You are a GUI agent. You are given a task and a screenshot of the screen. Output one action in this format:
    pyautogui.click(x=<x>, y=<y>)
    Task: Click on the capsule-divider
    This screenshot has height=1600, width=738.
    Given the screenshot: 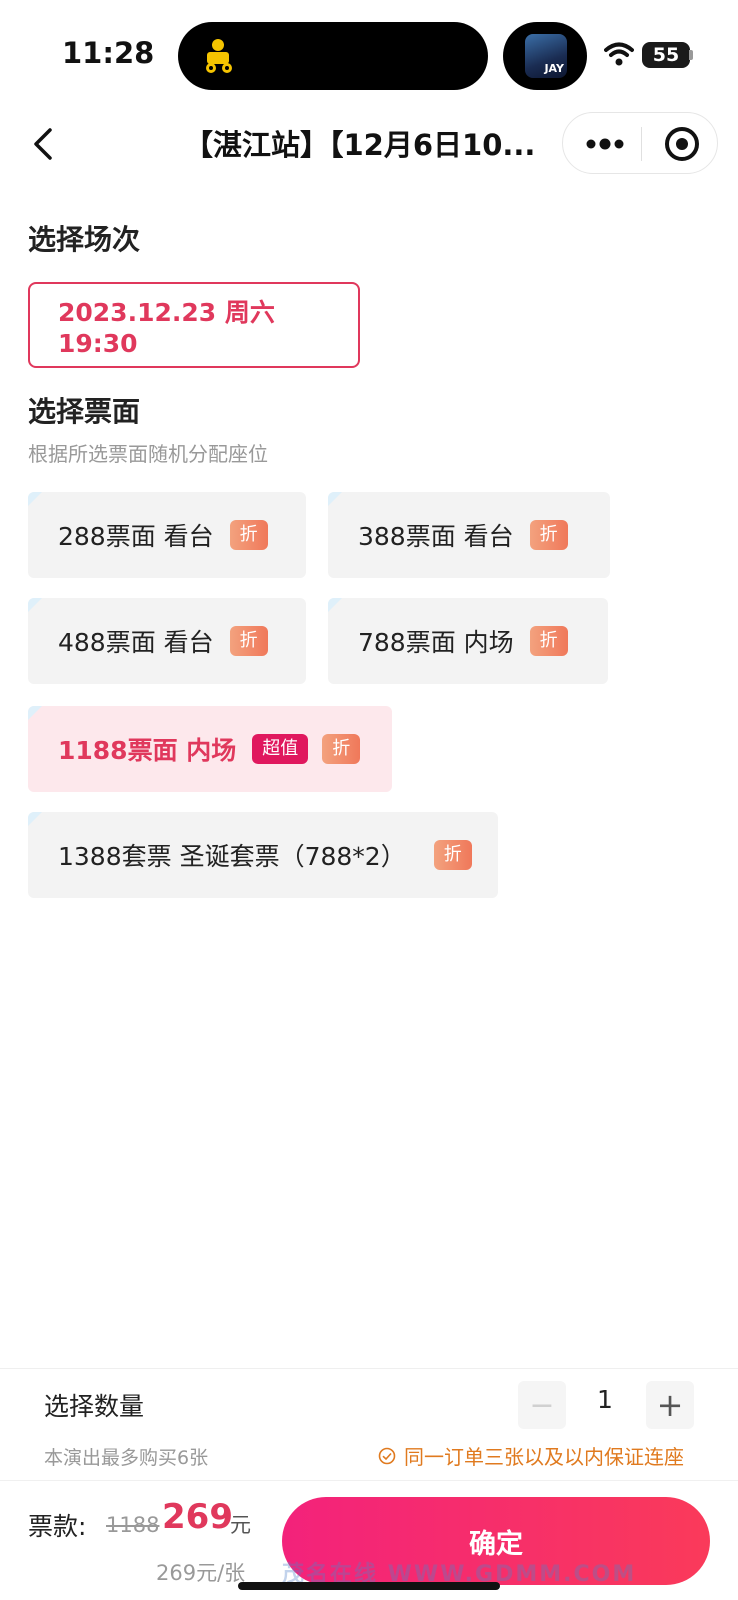 What is the action you would take?
    pyautogui.click(x=641, y=144)
    